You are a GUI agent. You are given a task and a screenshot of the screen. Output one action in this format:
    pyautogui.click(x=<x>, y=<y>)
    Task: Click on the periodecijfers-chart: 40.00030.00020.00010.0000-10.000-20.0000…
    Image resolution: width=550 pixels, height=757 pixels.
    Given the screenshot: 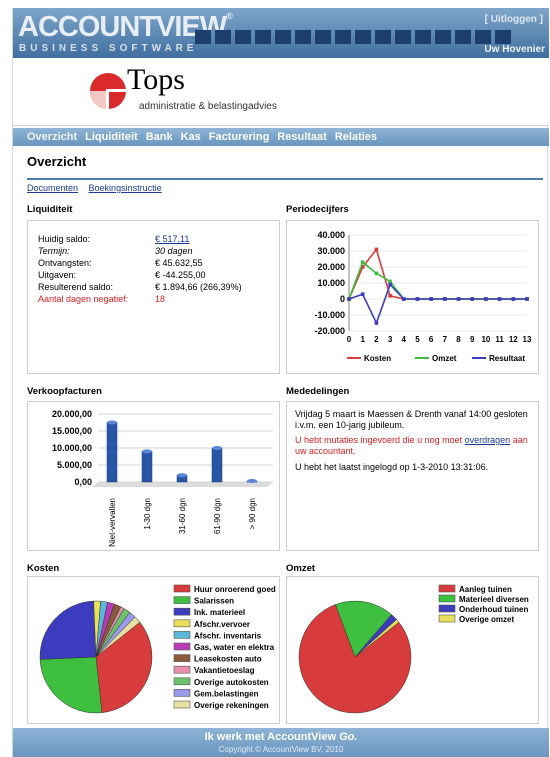 What is the action you would take?
    pyautogui.click(x=423, y=296)
    